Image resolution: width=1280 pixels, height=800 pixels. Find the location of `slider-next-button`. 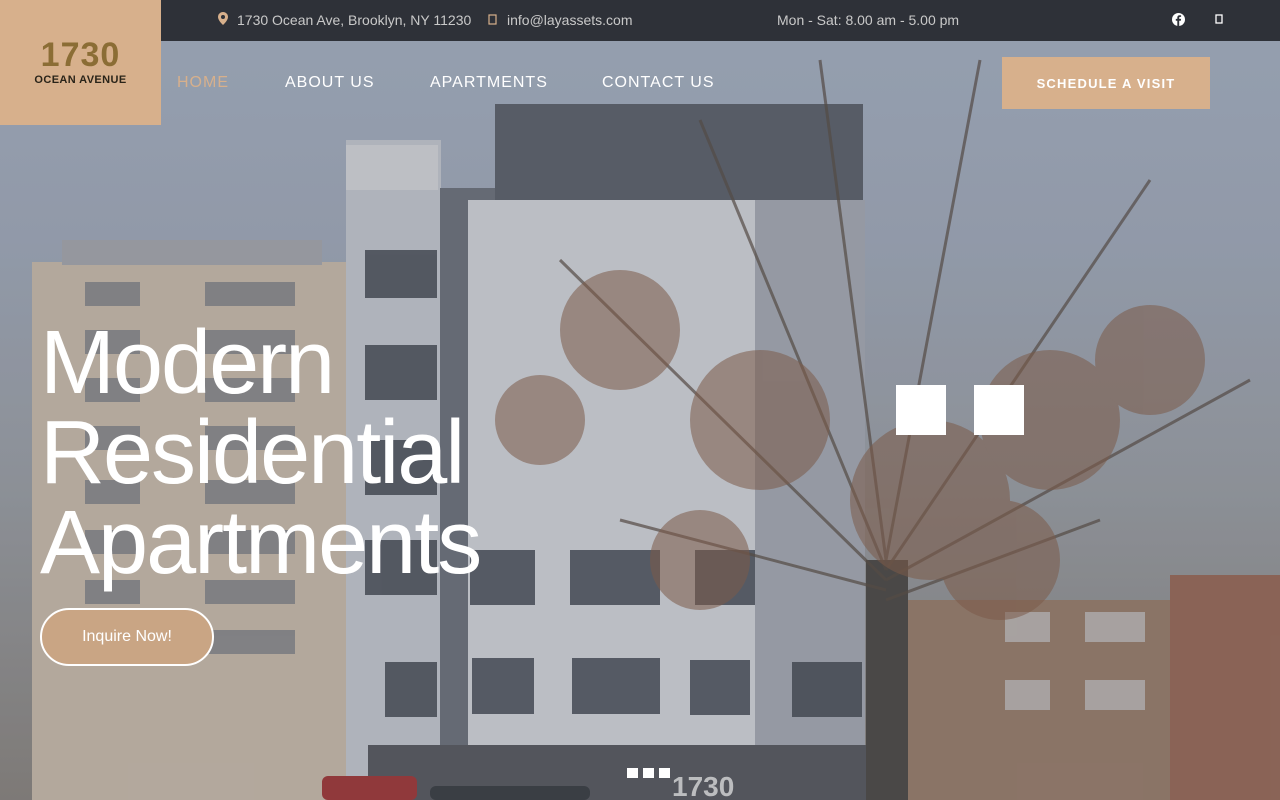

slider-next-button is located at coordinates (999, 410).